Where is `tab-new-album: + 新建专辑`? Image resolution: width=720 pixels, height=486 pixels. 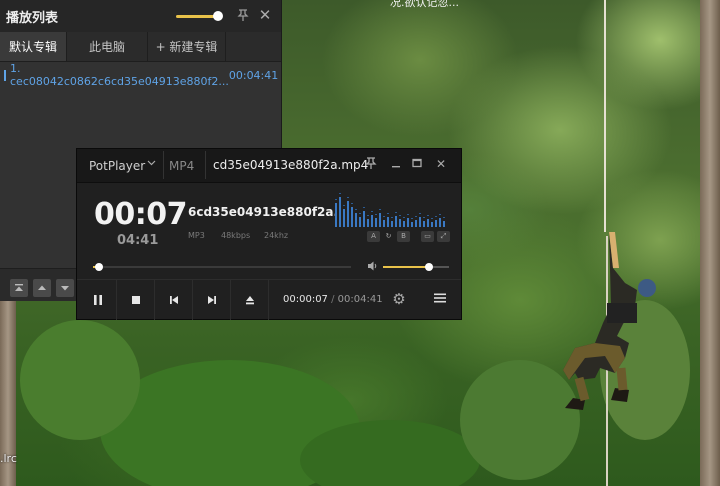
tab-new-album: + 新建专辑 is located at coordinates (187, 46).